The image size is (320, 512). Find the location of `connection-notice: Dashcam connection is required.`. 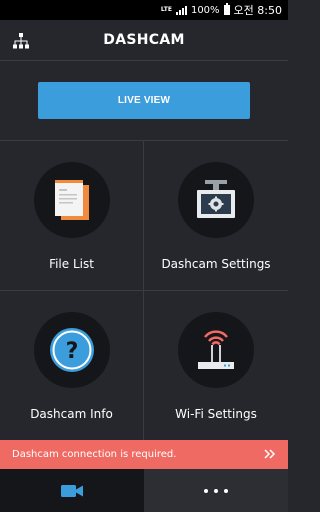

connection-notice: Dashcam connection is required. is located at coordinates (144, 454).